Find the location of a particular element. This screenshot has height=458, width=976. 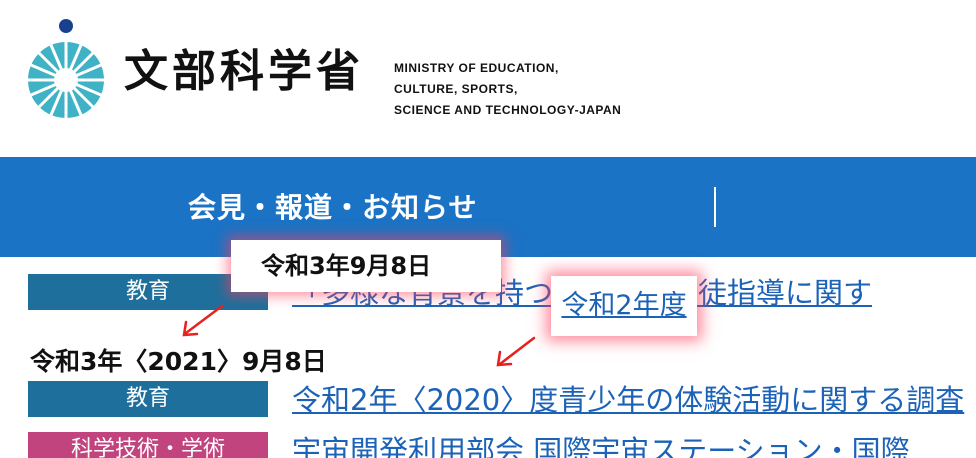

date-tooltip: 令和3年9月8日 is located at coordinates (366, 266).